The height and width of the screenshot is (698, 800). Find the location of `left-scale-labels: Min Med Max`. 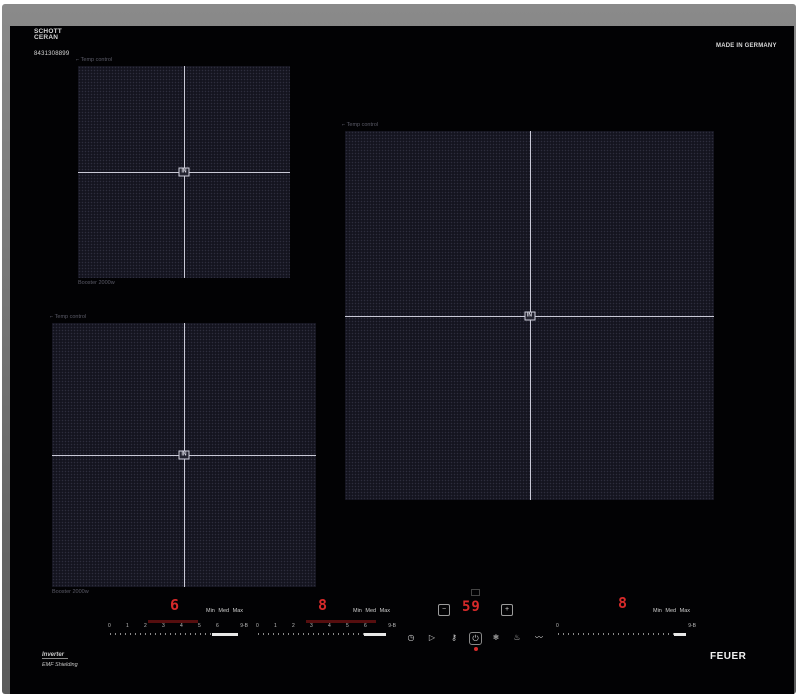

left-scale-labels: Min Med Max is located at coordinates (224, 611).